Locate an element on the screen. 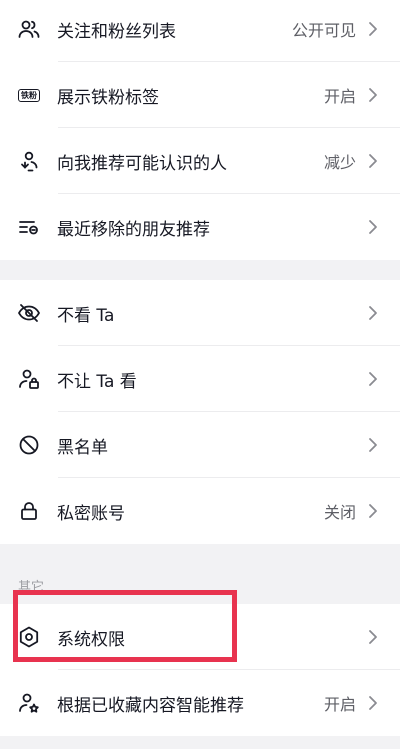  row-label: 不看 Ta is located at coordinates (86, 315).